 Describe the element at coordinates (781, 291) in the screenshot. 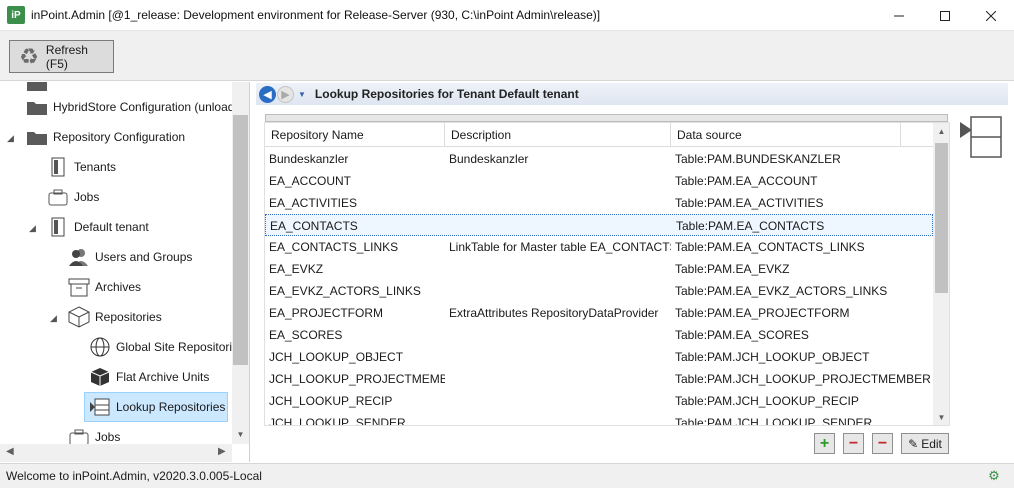

I see `table-cell-source: Table:PAM.EA_EVKZ_ACTORS_LINKS` at that location.